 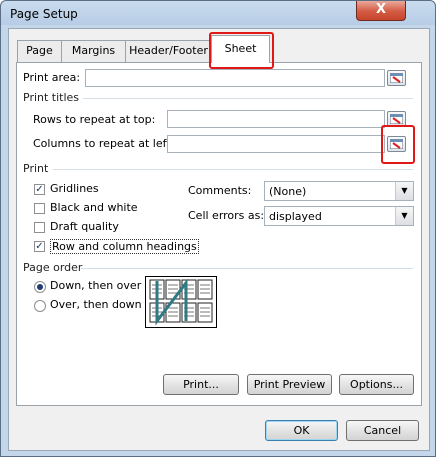 I want to click on tab-header-footer: Header/Footer, so click(x=168, y=51).